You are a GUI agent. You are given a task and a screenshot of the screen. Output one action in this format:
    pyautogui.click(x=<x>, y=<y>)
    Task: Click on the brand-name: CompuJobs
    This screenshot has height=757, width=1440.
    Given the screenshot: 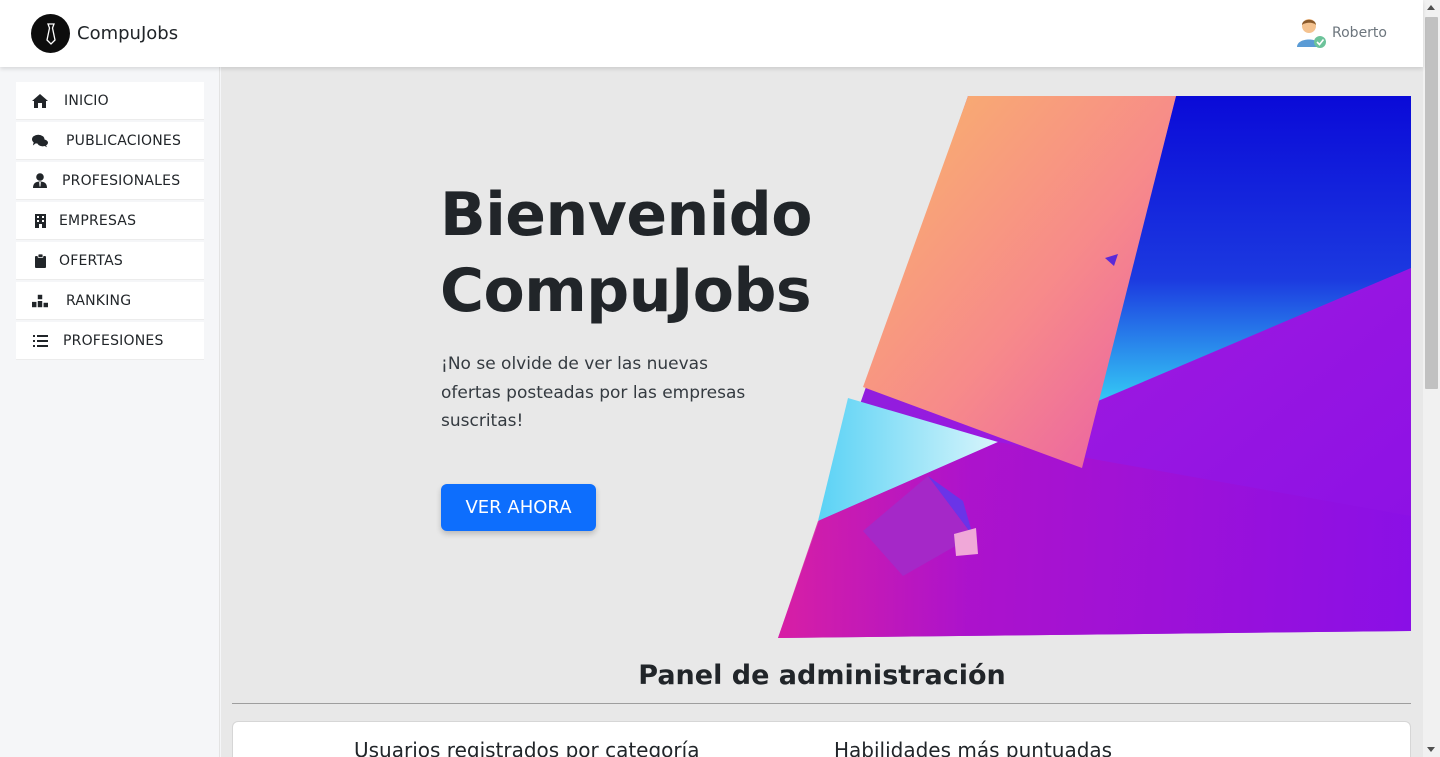 What is the action you would take?
    pyautogui.click(x=128, y=33)
    